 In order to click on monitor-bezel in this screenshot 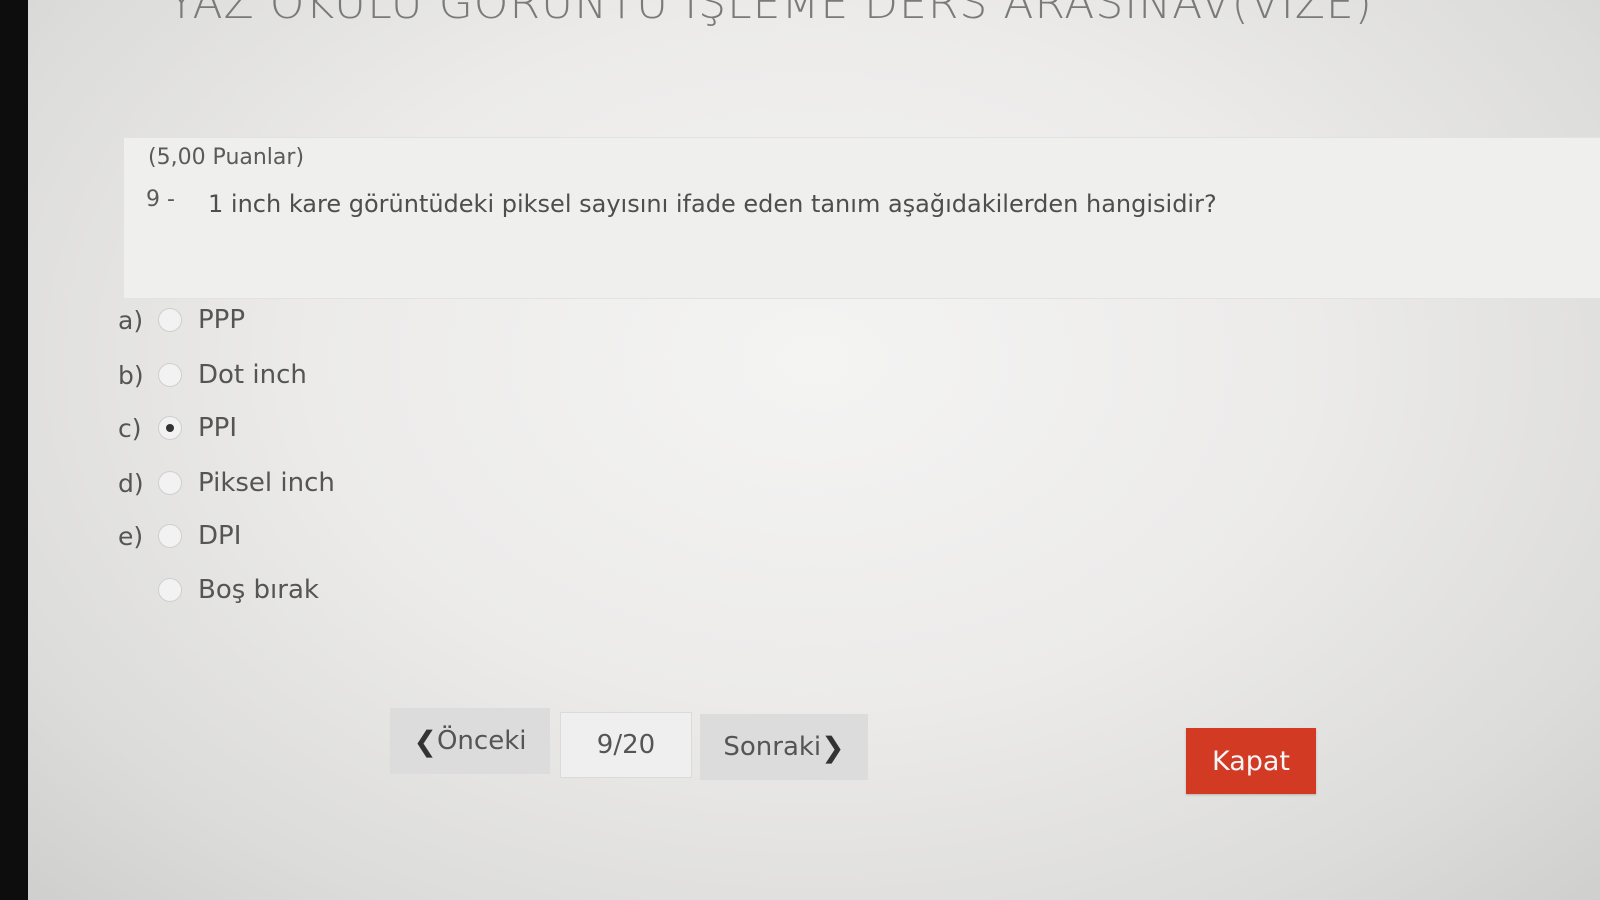, I will do `click(14, 450)`.